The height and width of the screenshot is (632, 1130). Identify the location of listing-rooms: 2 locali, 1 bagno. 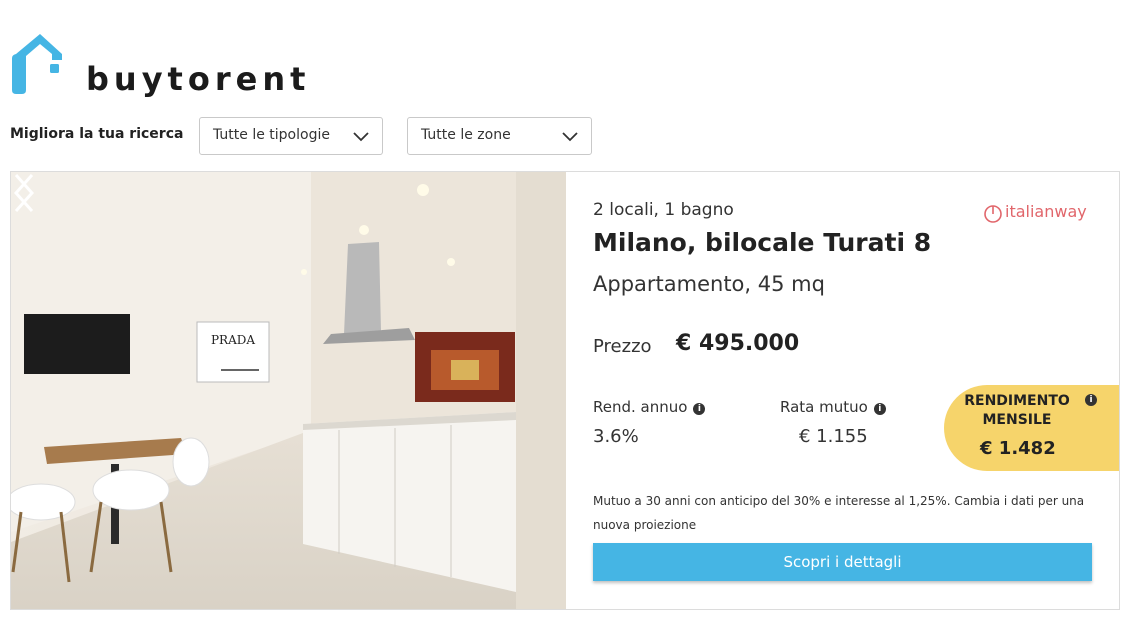
(663, 210).